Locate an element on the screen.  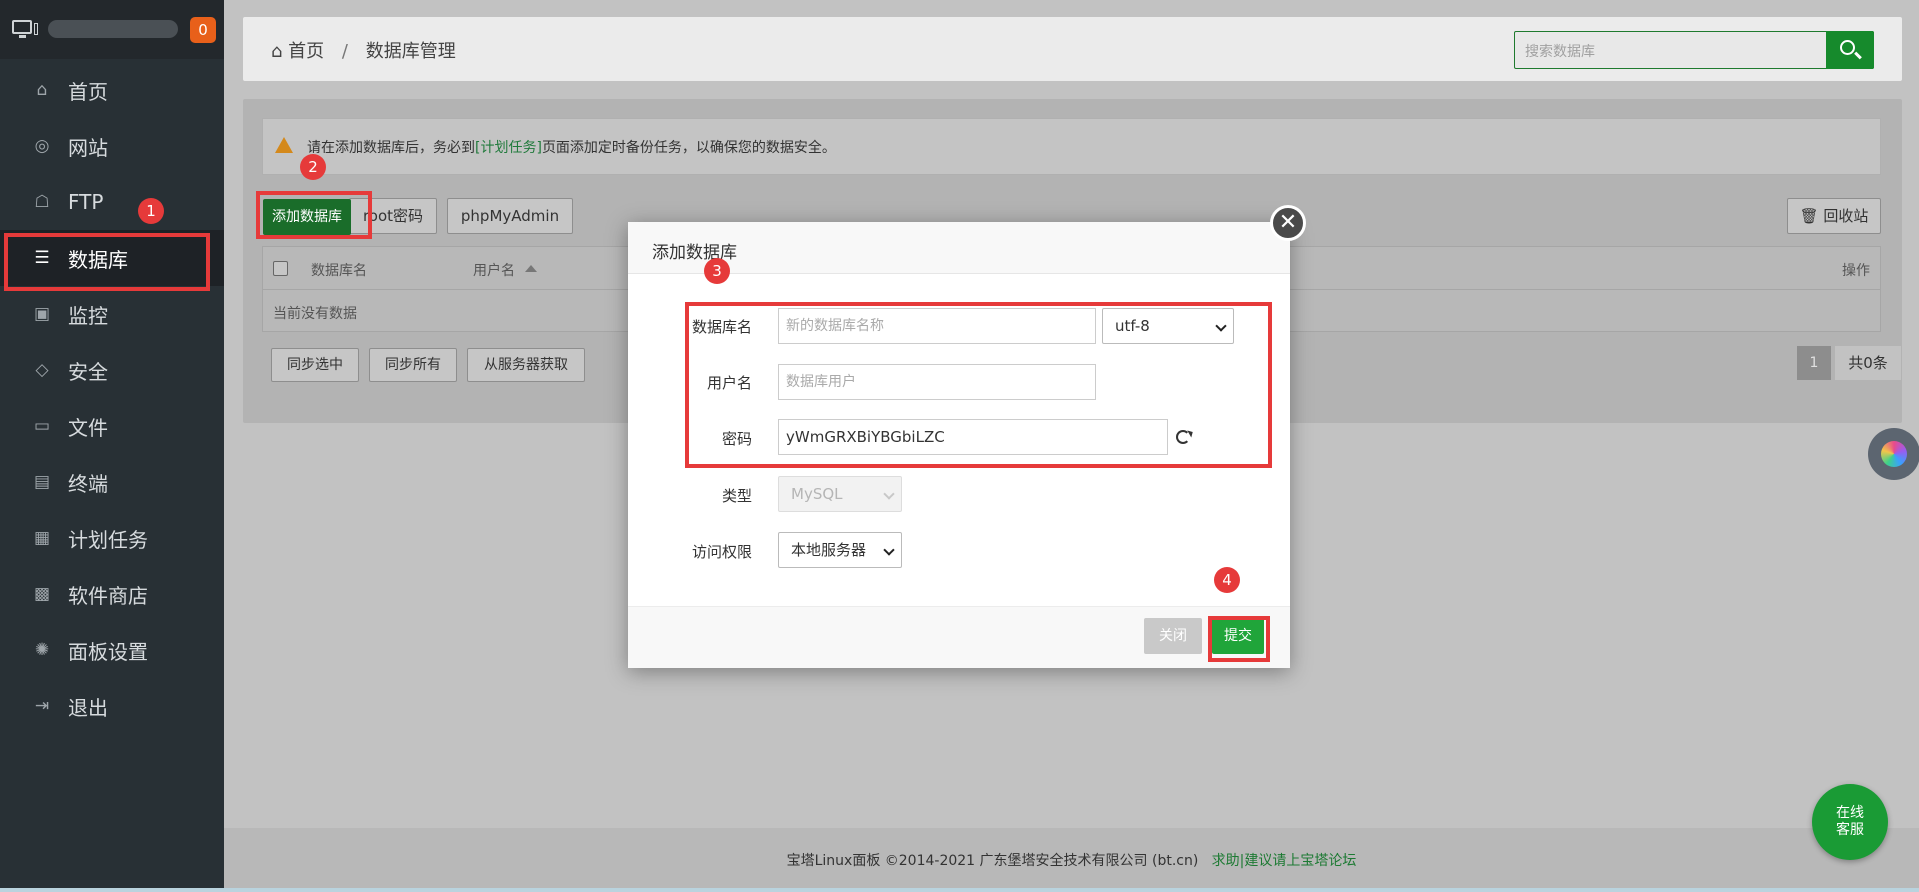
search-input: 搜索数据库 is located at coordinates (1560, 51).